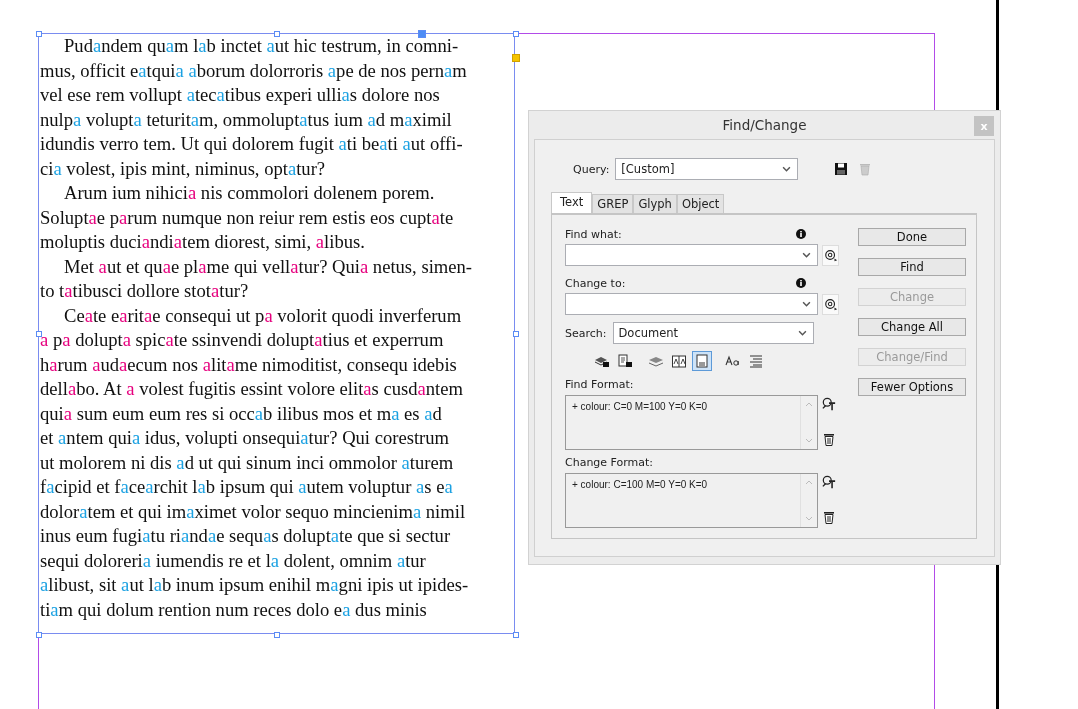  Describe the element at coordinates (595, 283) in the screenshot. I see `change-to-label: Change to:` at that location.